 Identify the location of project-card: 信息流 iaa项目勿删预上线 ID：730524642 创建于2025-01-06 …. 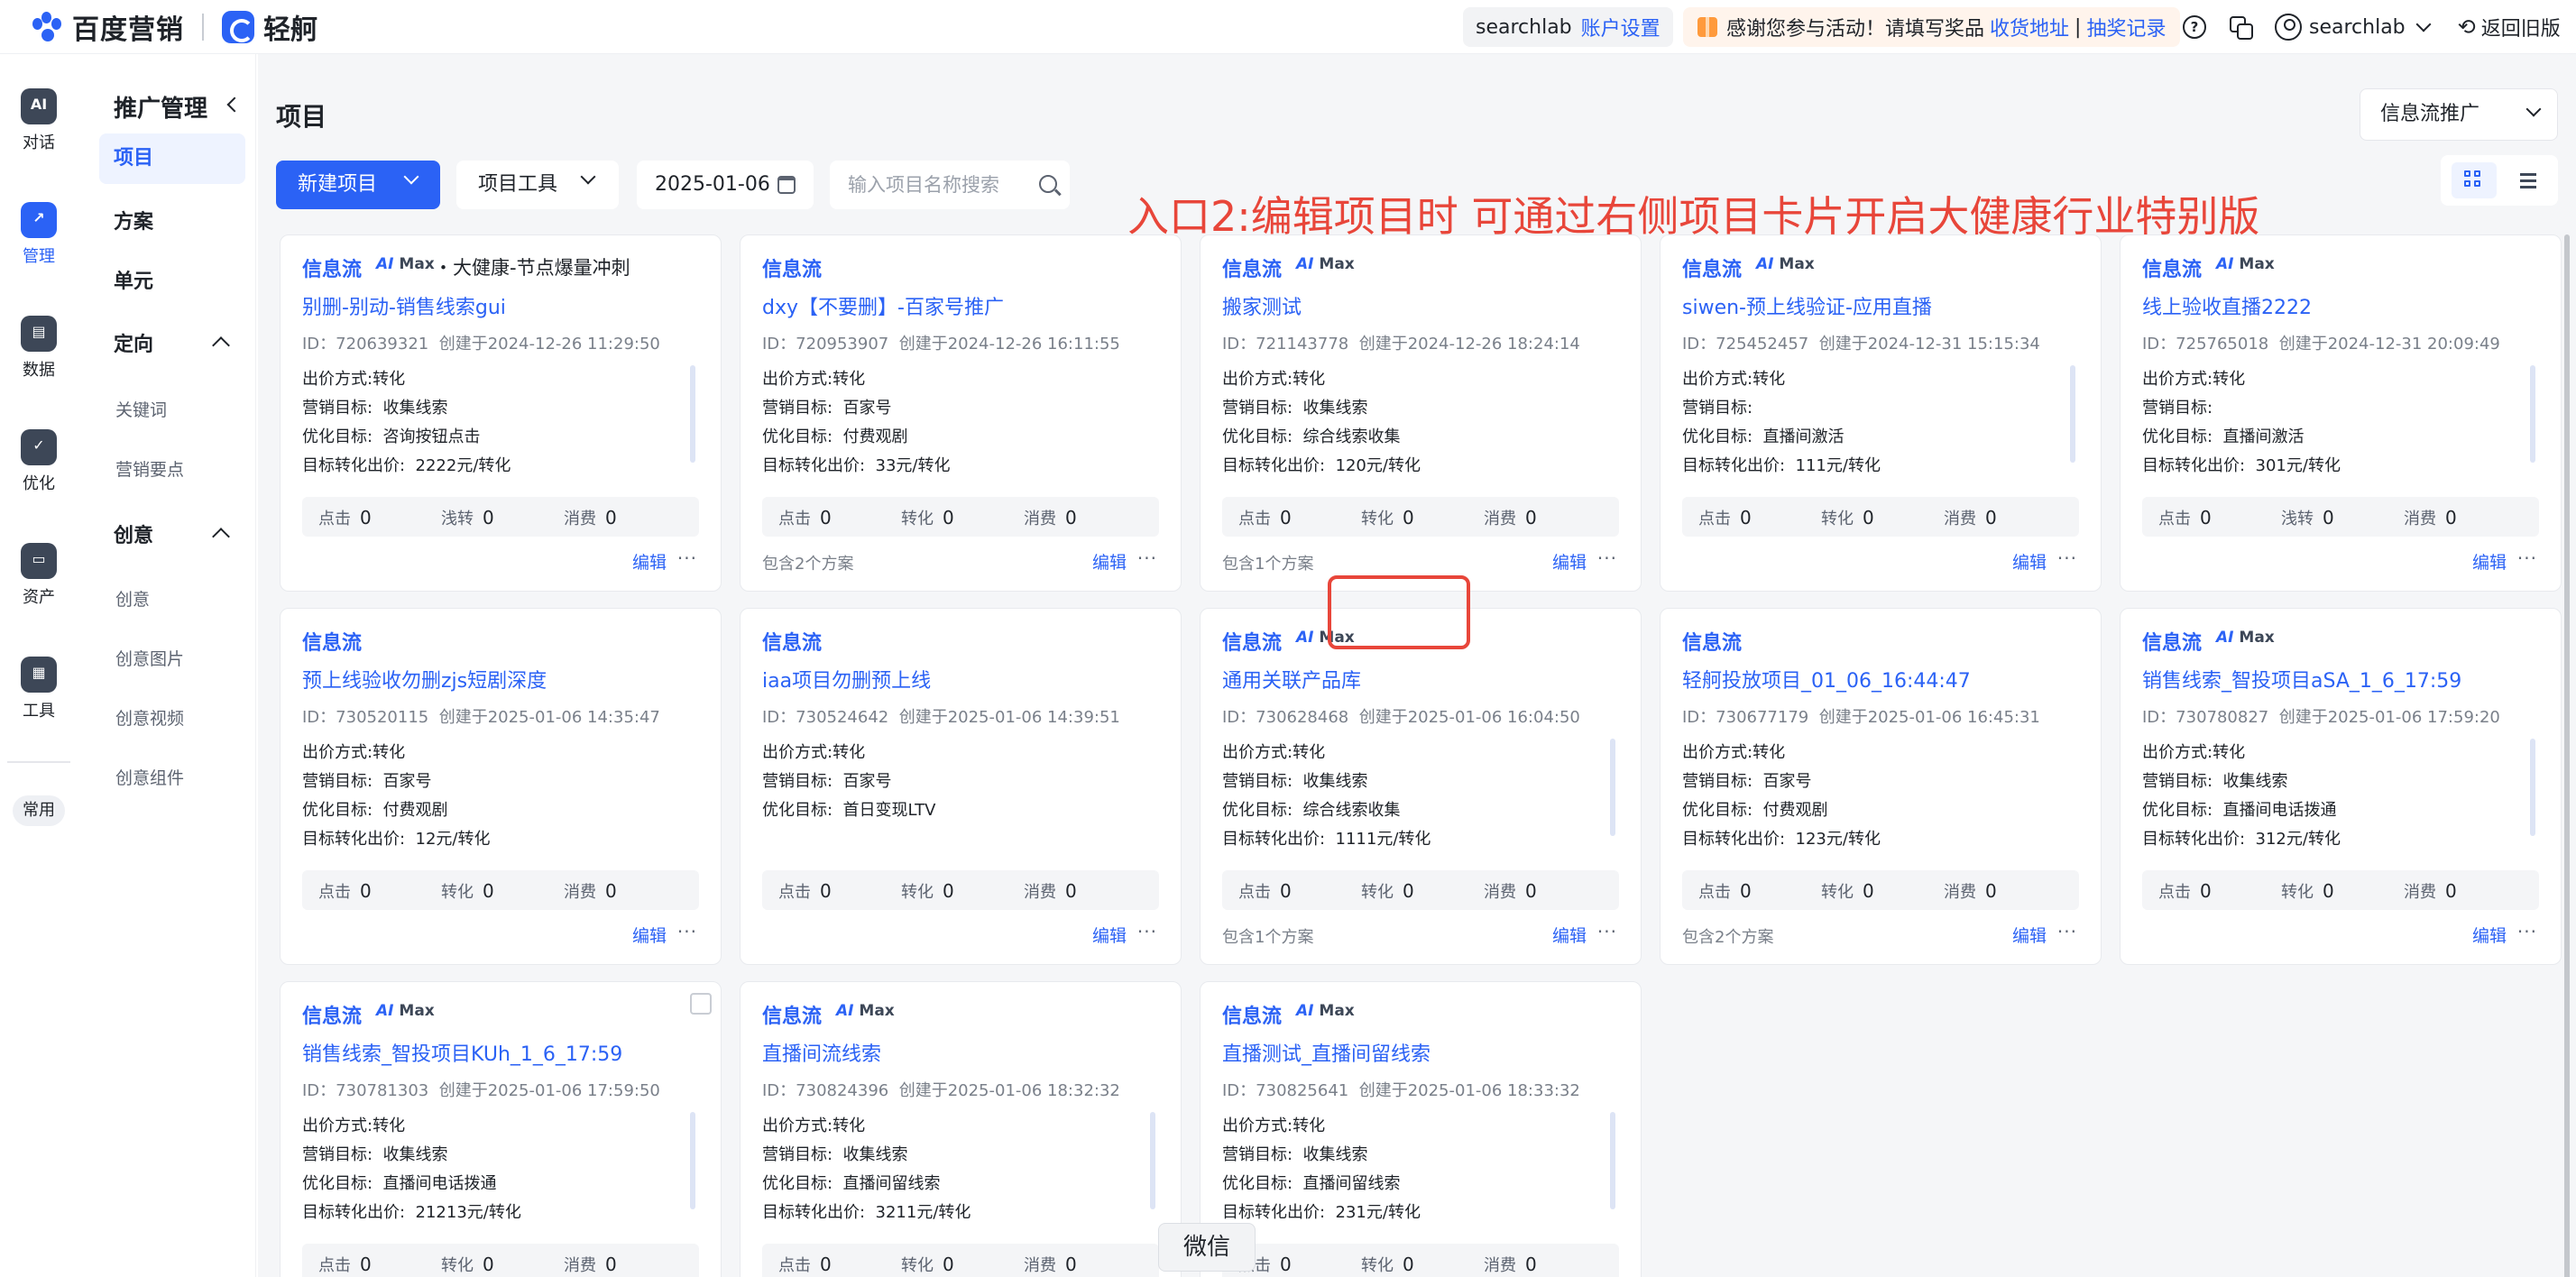
(961, 786).